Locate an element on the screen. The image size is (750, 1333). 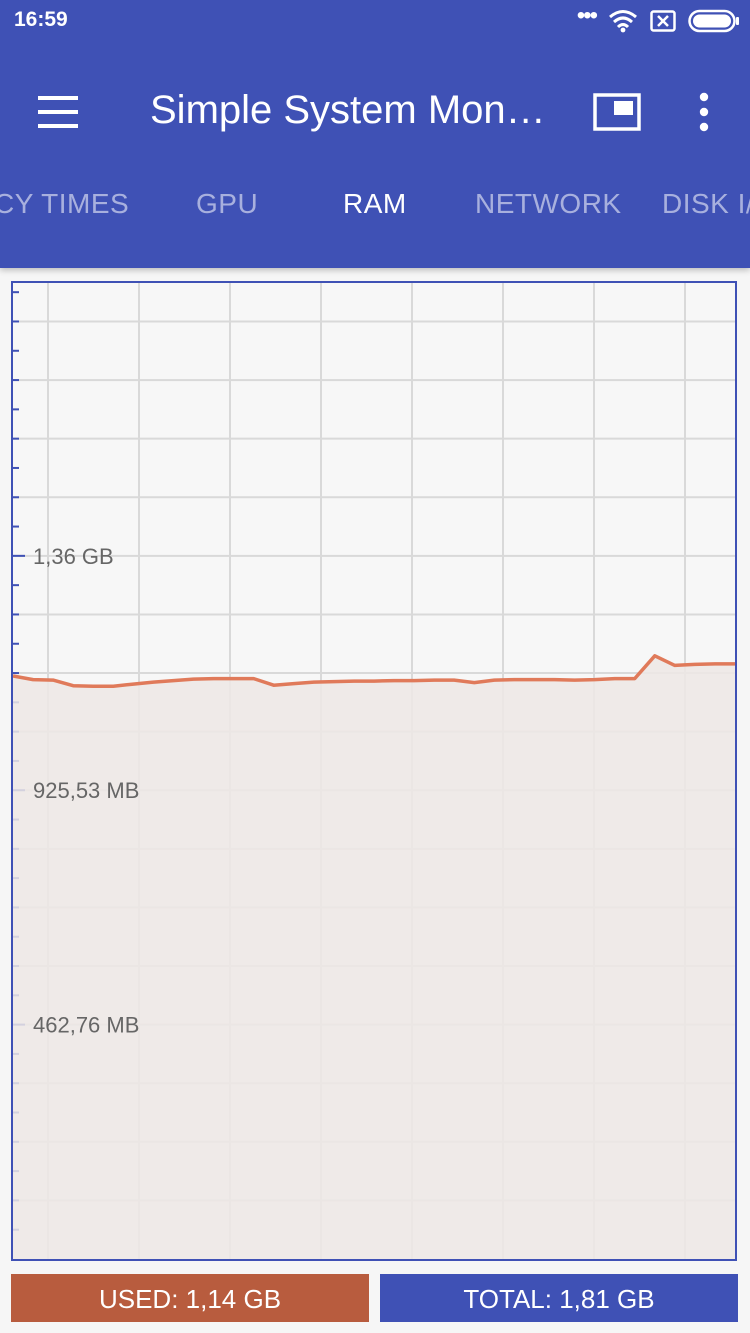
total-memory-button: TOTAL: 1,81 GB is located at coordinates (559, 1298).